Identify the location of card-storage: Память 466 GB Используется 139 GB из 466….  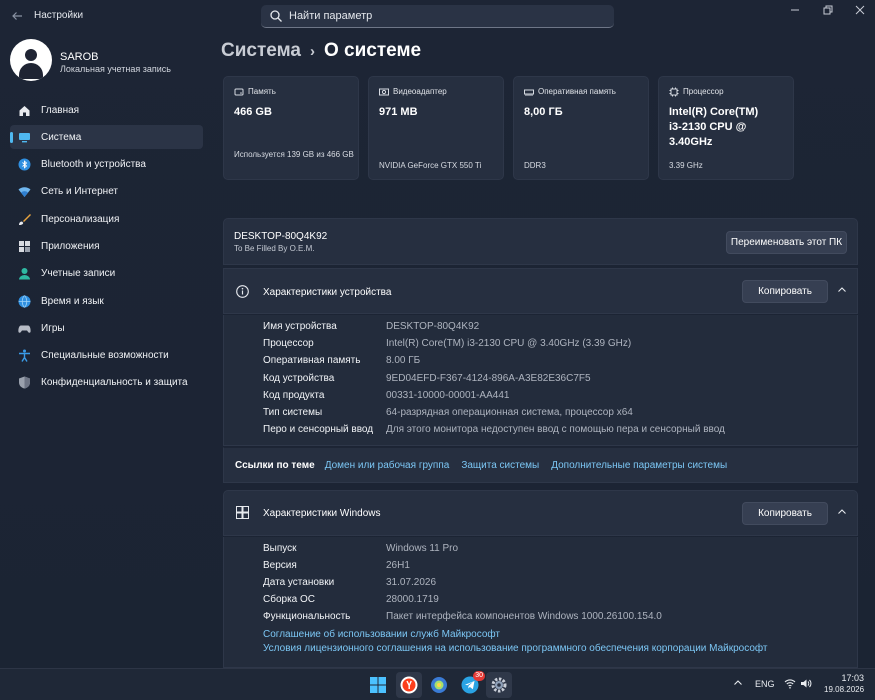
(291, 128).